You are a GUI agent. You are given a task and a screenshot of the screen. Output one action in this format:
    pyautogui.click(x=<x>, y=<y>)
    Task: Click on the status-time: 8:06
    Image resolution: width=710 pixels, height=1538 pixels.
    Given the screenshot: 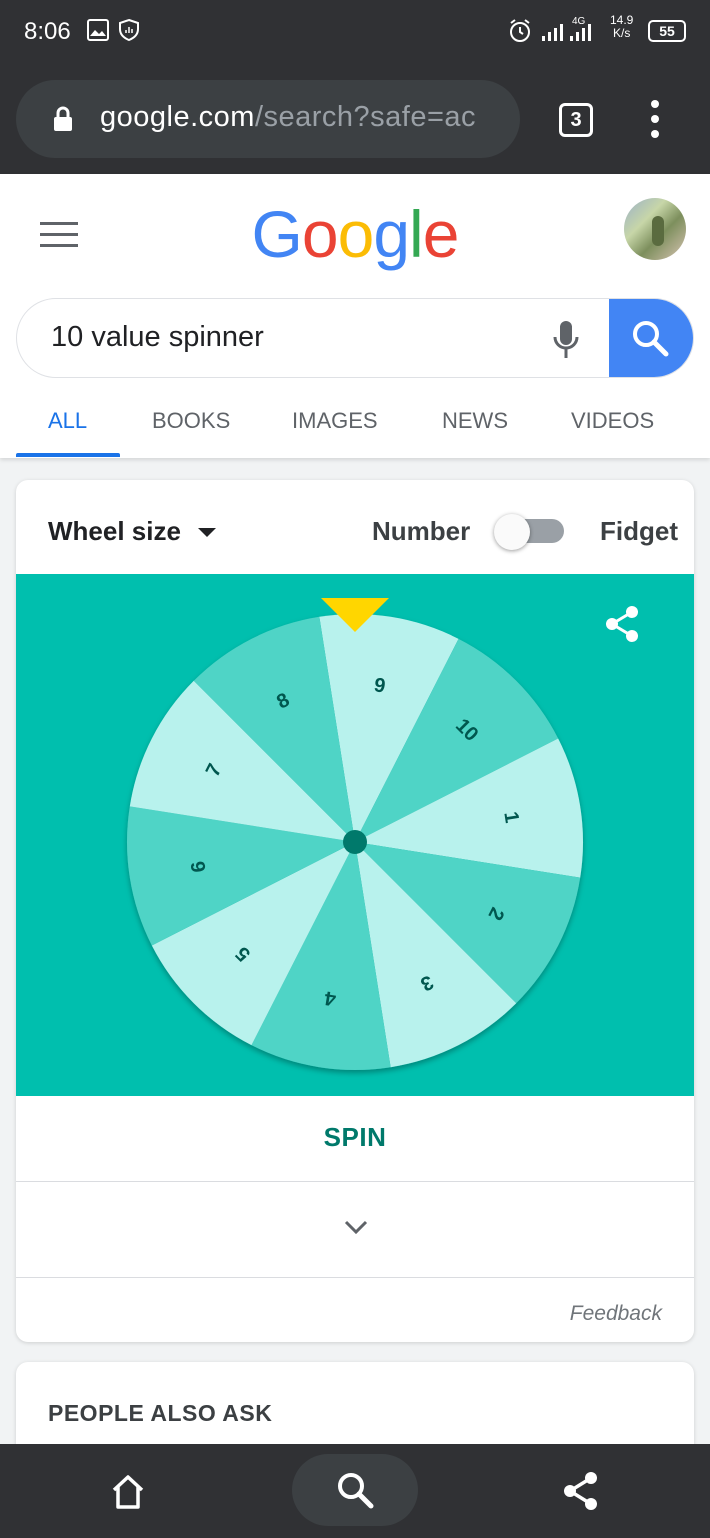 What is the action you would take?
    pyautogui.click(x=47, y=31)
    